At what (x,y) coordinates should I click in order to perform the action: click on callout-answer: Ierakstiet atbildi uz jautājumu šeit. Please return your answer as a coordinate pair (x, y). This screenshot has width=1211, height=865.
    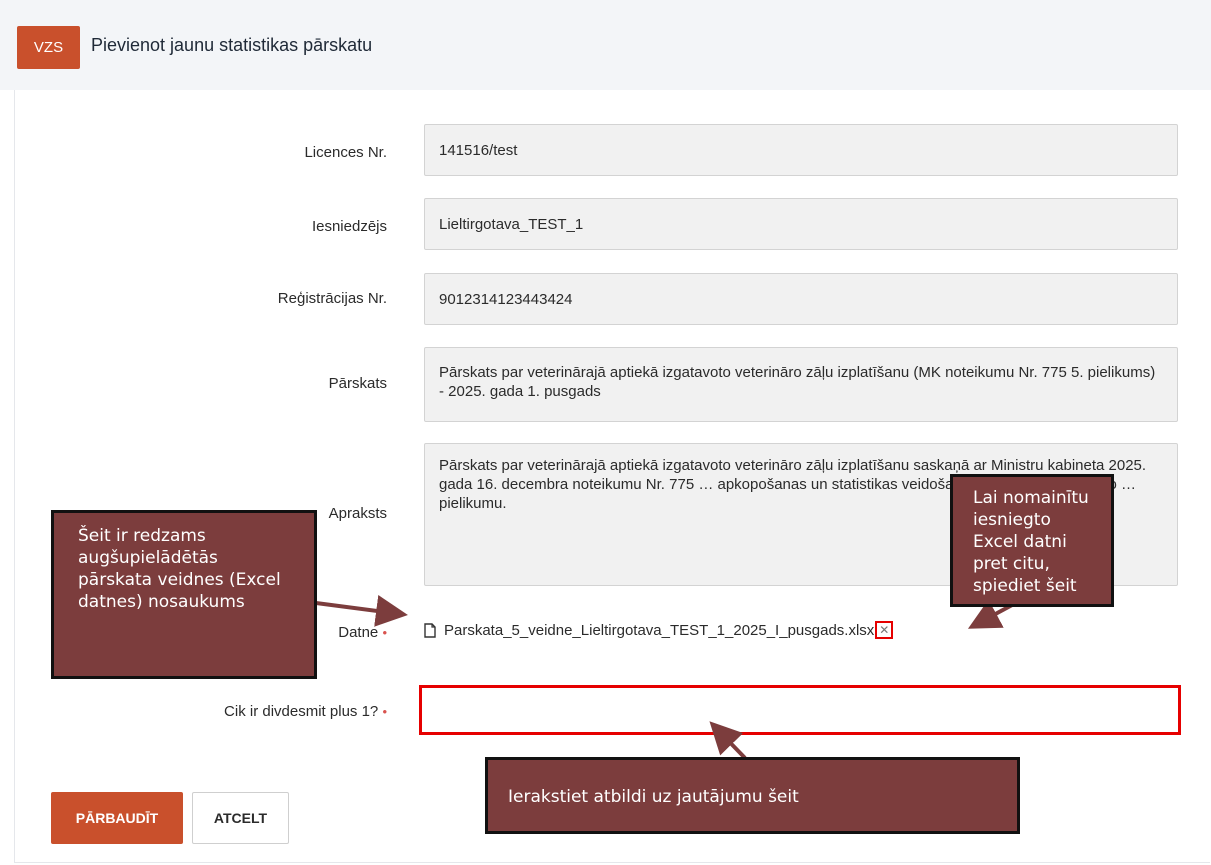
    Looking at the image, I should click on (752, 795).